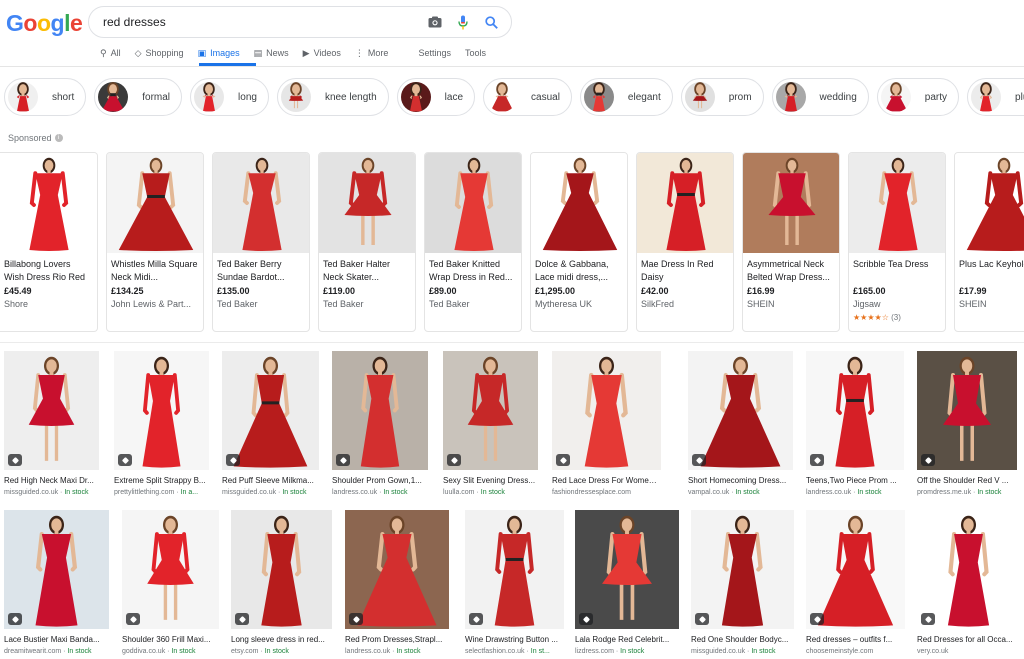  I want to click on search-icon, so click(491, 22).